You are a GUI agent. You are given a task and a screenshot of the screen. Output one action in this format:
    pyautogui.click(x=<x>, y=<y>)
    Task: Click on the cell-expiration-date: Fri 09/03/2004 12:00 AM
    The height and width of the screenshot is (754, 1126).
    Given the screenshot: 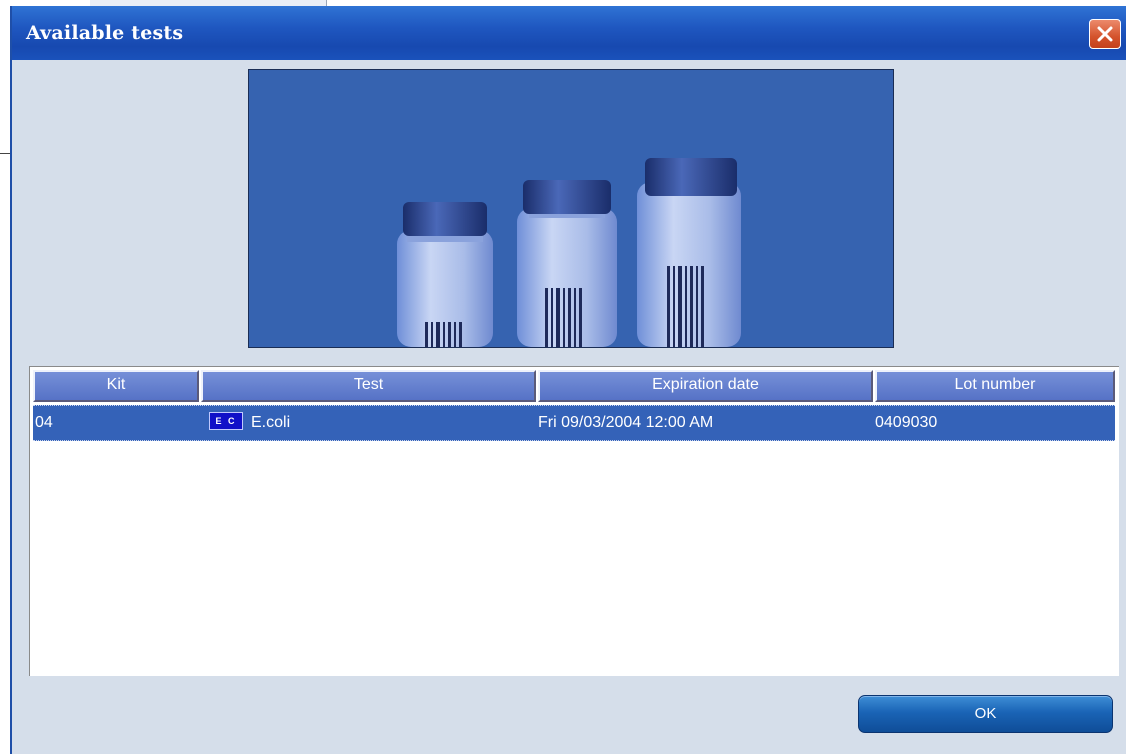 What is the action you would take?
    pyautogui.click(x=626, y=422)
    